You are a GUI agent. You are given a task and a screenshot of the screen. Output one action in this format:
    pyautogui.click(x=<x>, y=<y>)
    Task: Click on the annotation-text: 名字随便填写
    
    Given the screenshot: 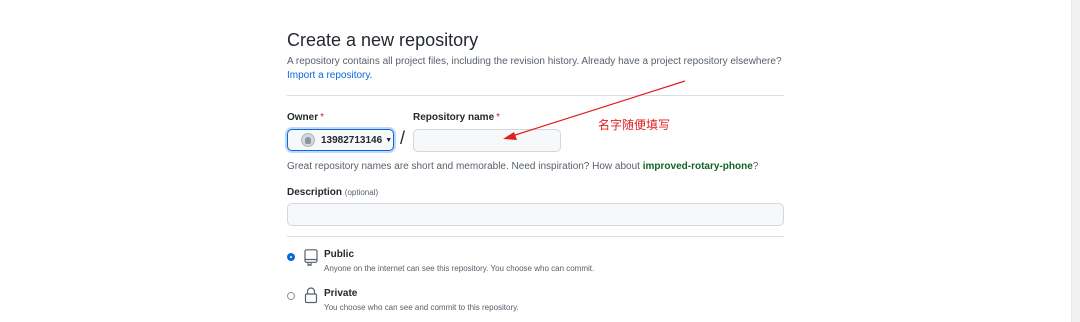 What is the action you would take?
    pyautogui.click(x=634, y=125)
    